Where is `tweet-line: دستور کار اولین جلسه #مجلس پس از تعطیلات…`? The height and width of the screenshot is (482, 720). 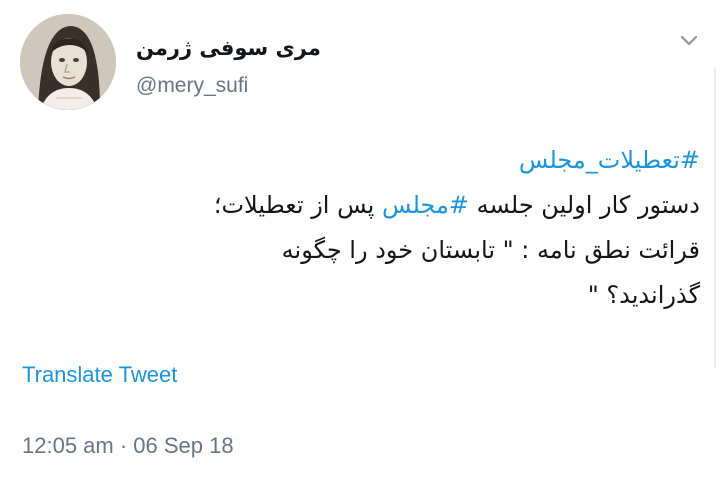
tweet-line: دستور کار اولین جلسه #مجلس پس از تعطیلات… is located at coordinates (370, 205).